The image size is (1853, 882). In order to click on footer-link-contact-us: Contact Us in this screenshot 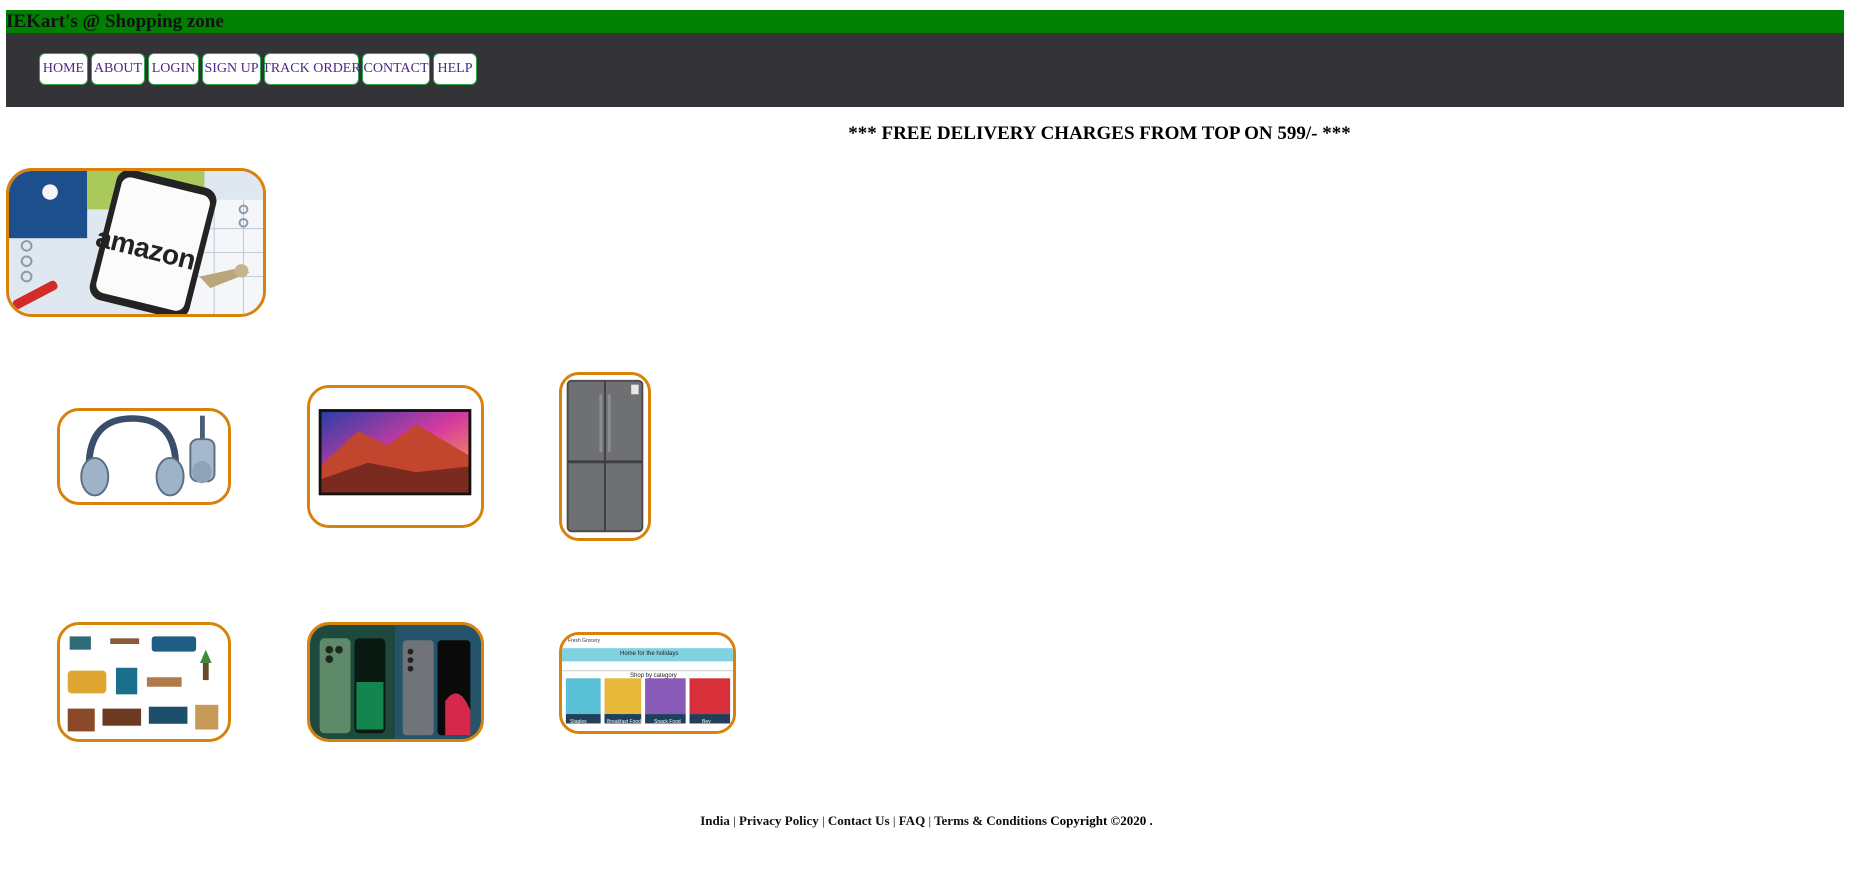, I will do `click(859, 820)`.